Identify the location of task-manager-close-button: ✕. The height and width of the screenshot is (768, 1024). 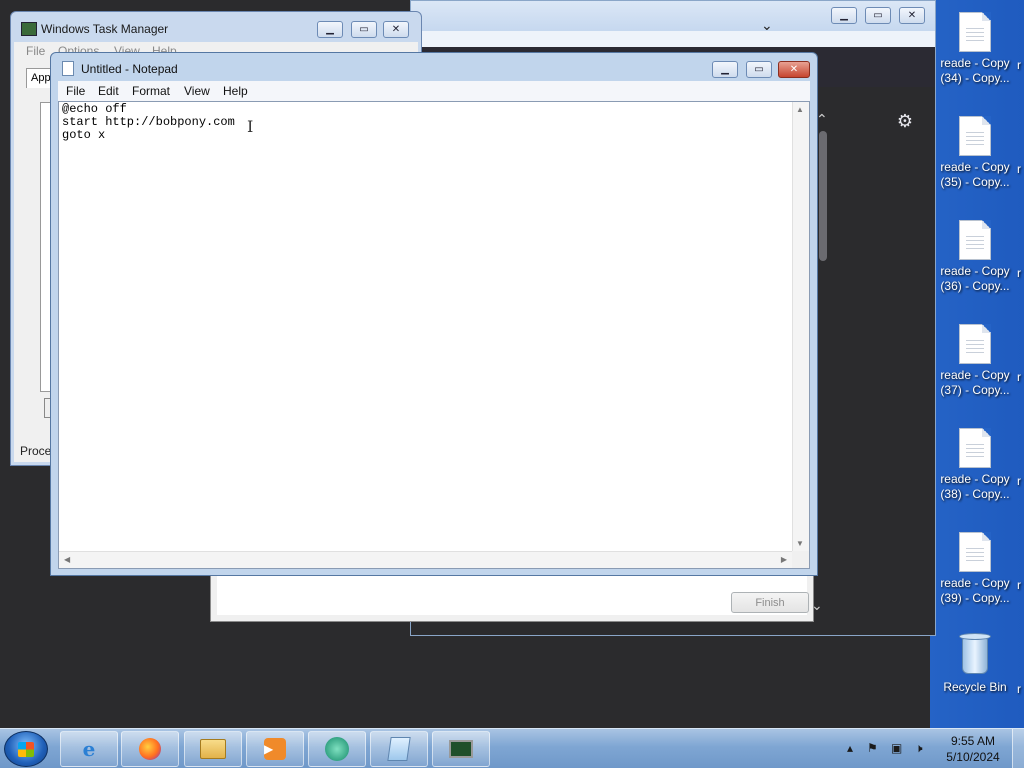
(396, 29).